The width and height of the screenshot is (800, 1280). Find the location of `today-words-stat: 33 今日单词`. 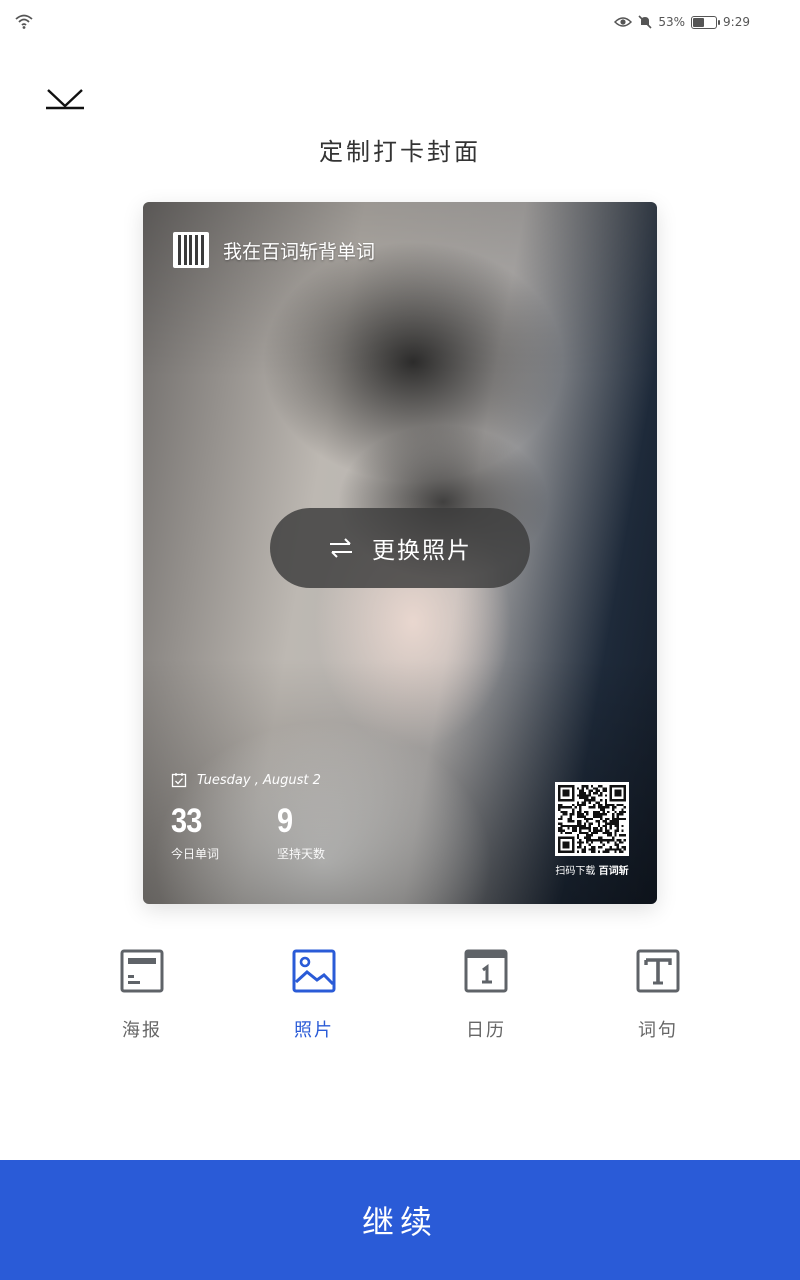

today-words-stat: 33 今日单词 is located at coordinates (195, 832).